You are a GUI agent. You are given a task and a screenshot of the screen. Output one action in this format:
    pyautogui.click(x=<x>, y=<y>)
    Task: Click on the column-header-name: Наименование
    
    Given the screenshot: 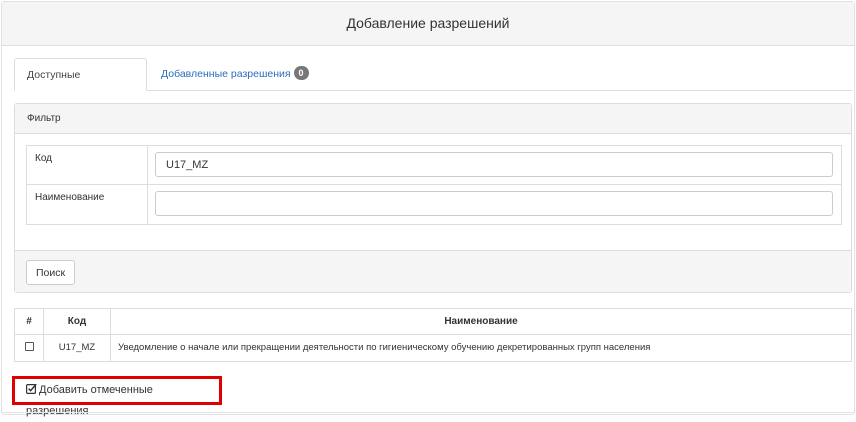 What is the action you would take?
    pyautogui.click(x=481, y=321)
    